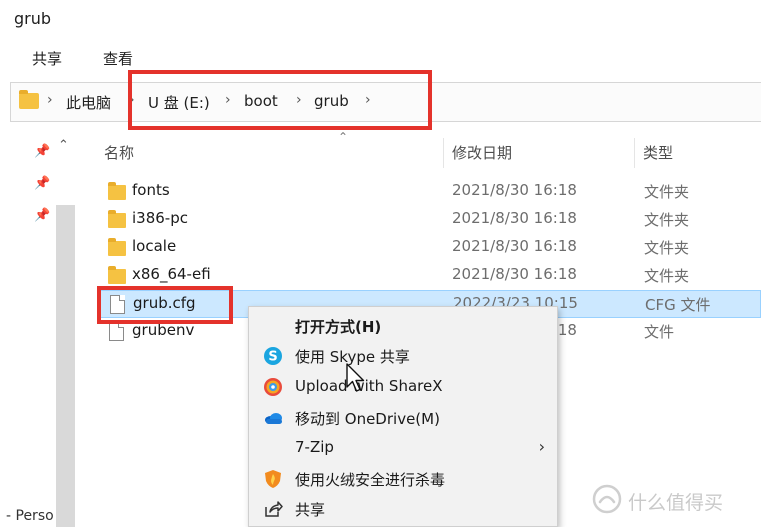  I want to click on file-type: CFG 文件, so click(678, 305).